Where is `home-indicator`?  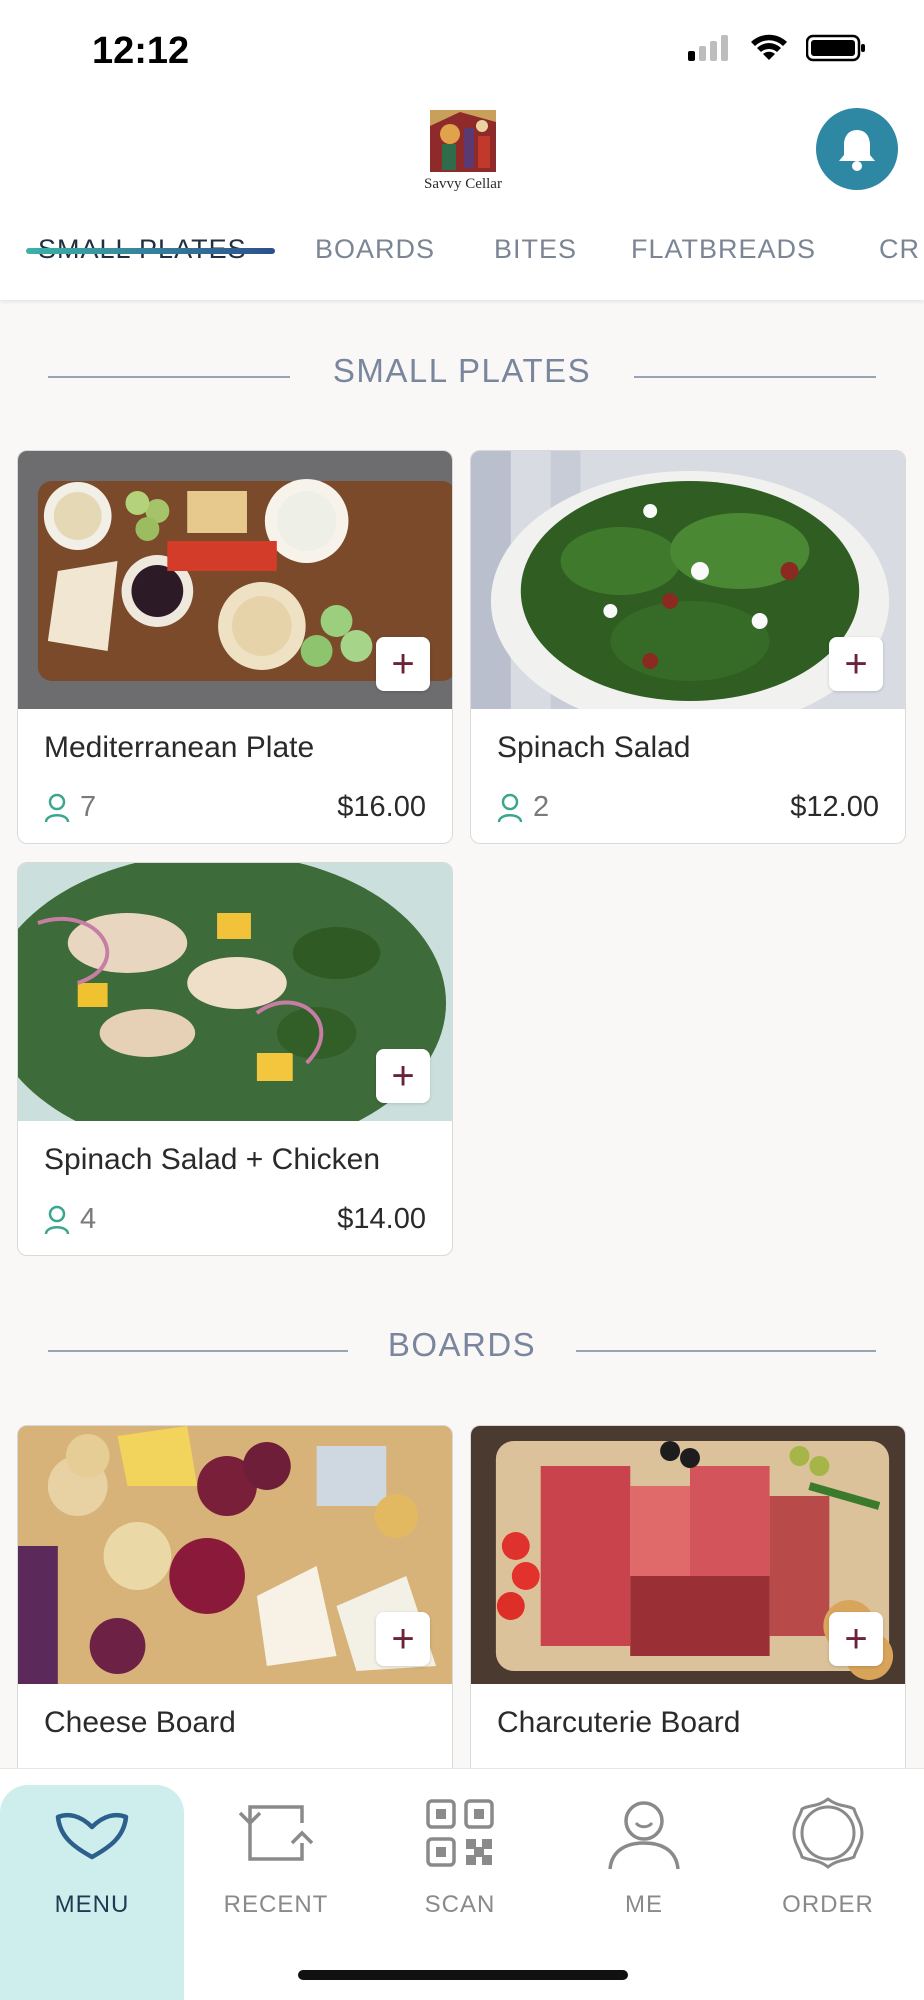 home-indicator is located at coordinates (463, 1975).